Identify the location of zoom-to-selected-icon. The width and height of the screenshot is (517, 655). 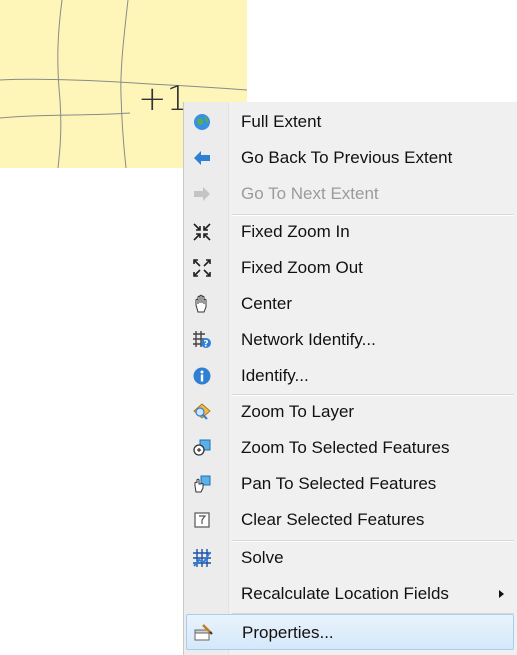
(202, 448).